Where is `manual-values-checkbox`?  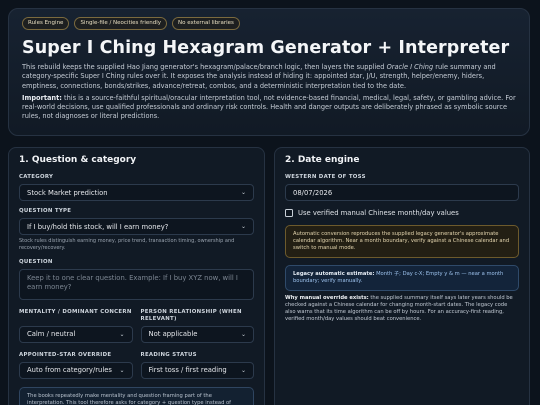
manual-values-checkbox is located at coordinates (289, 213).